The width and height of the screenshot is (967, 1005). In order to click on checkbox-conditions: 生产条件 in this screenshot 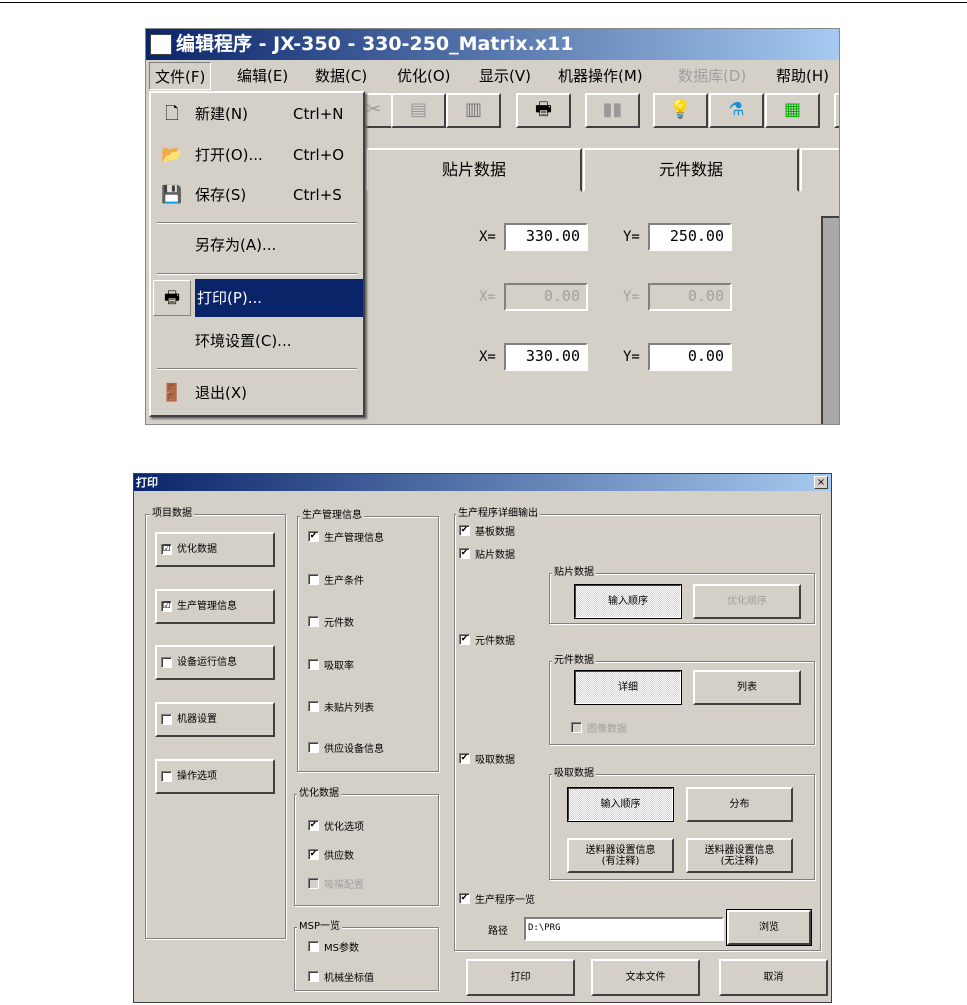, I will do `click(336, 580)`.